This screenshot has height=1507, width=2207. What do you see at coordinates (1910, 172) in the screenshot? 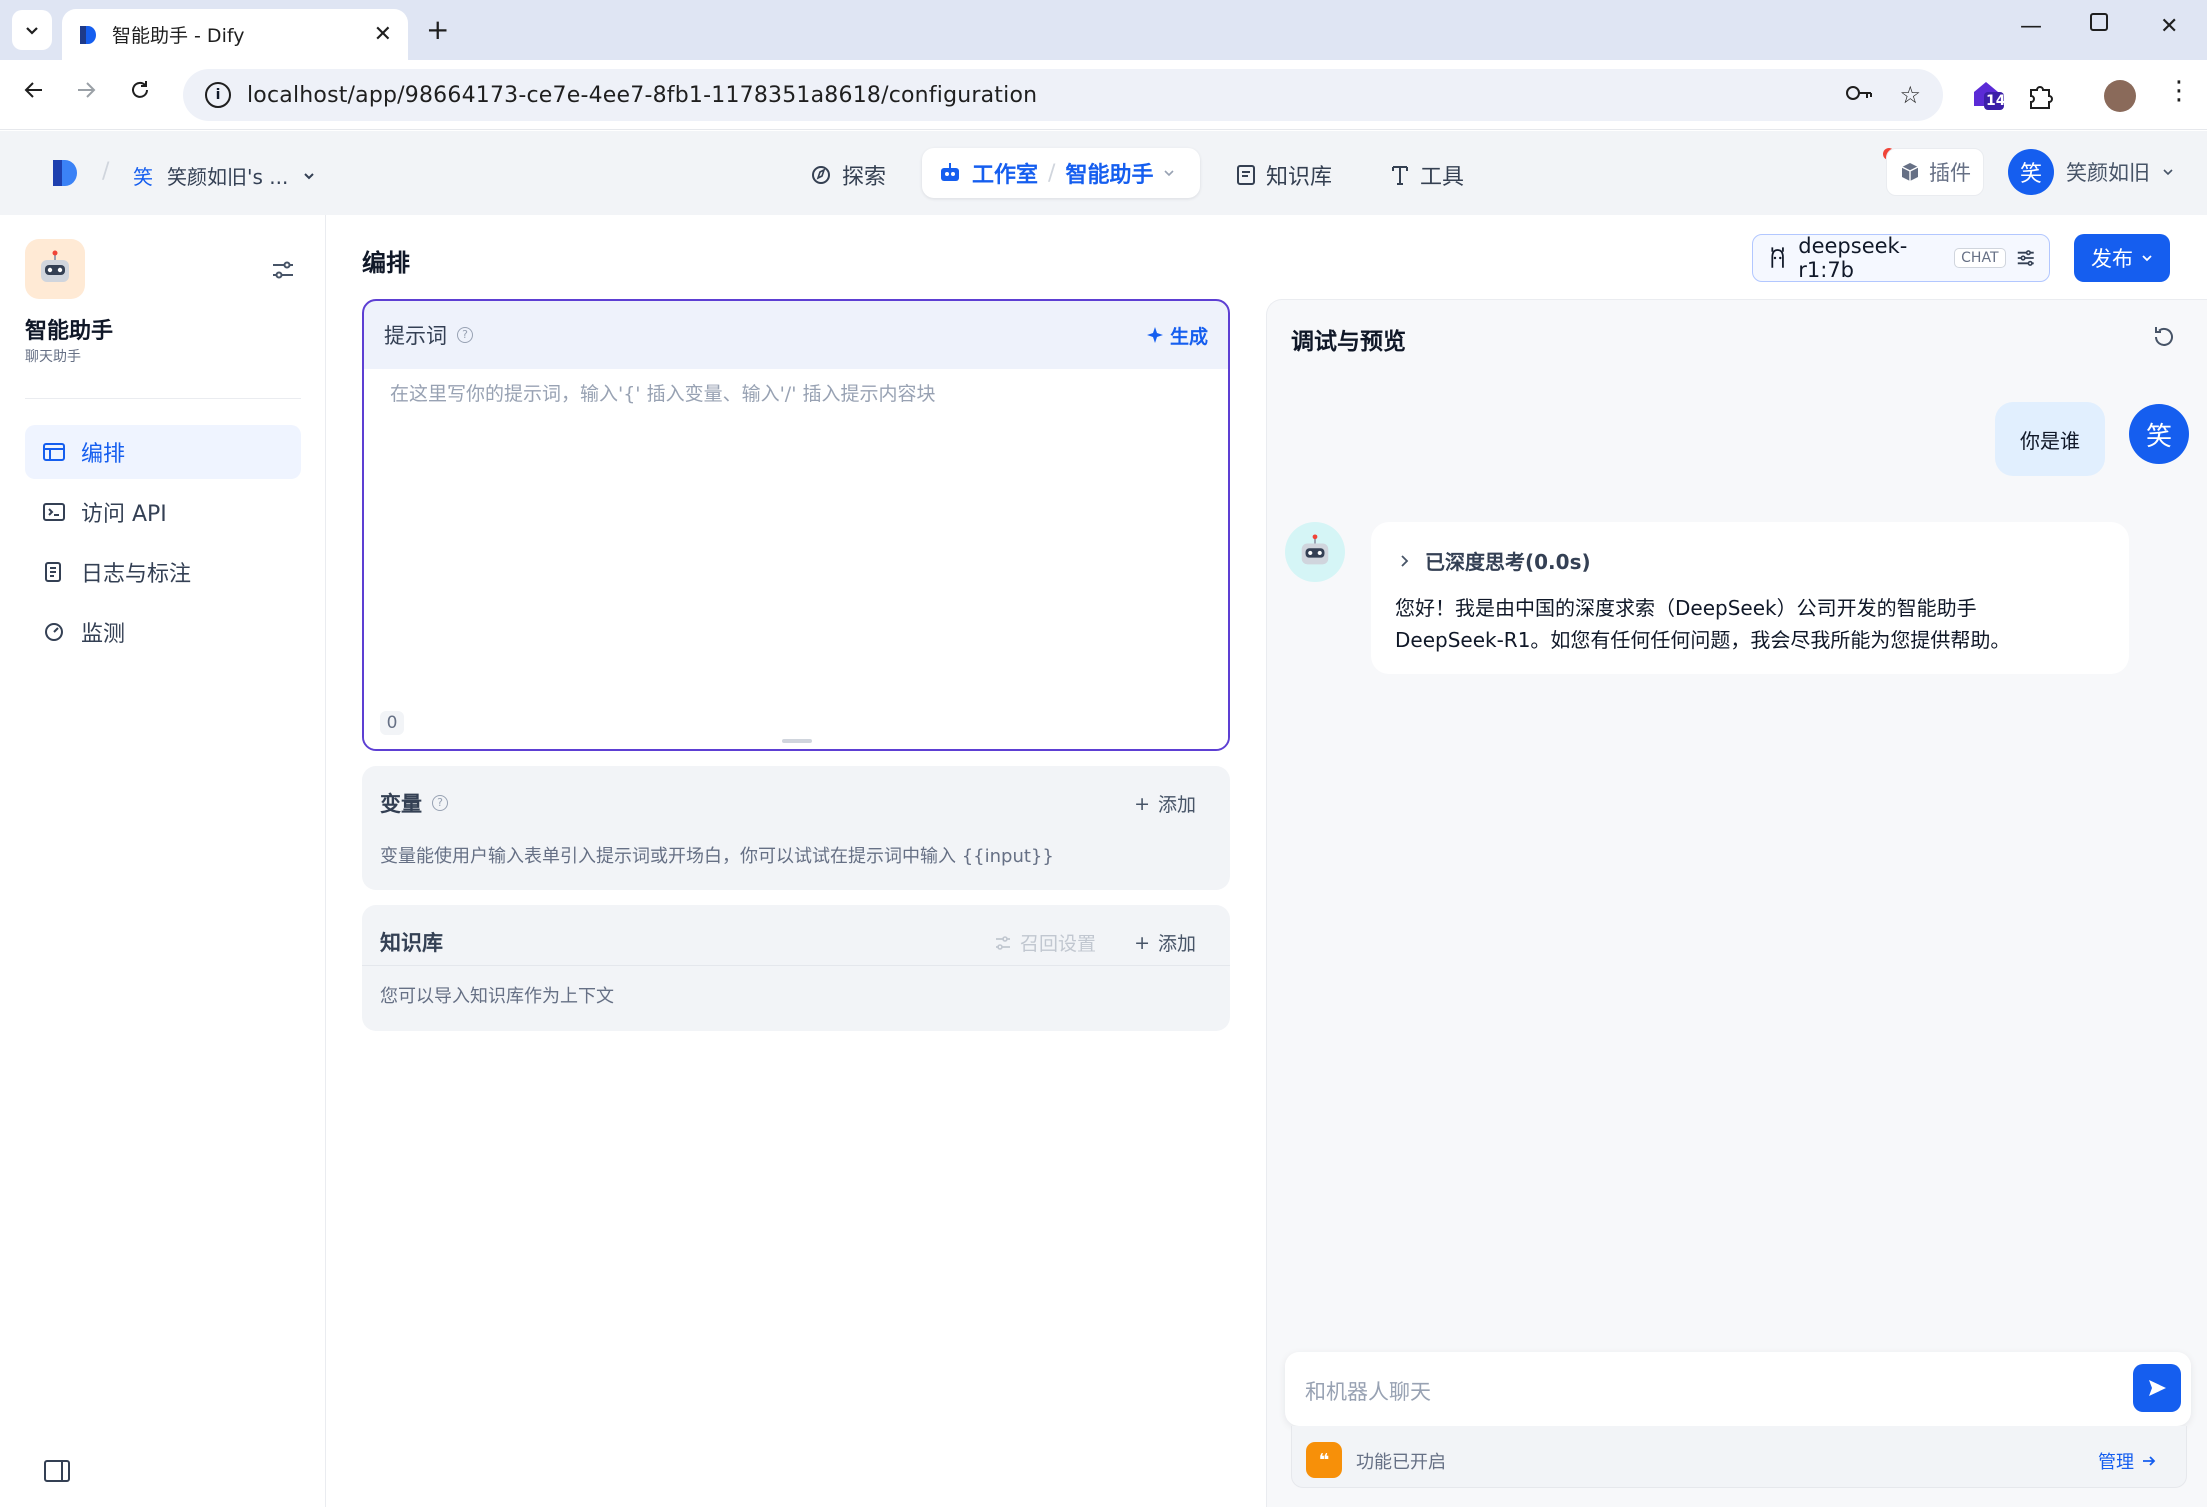
I see `cube-icon` at bounding box center [1910, 172].